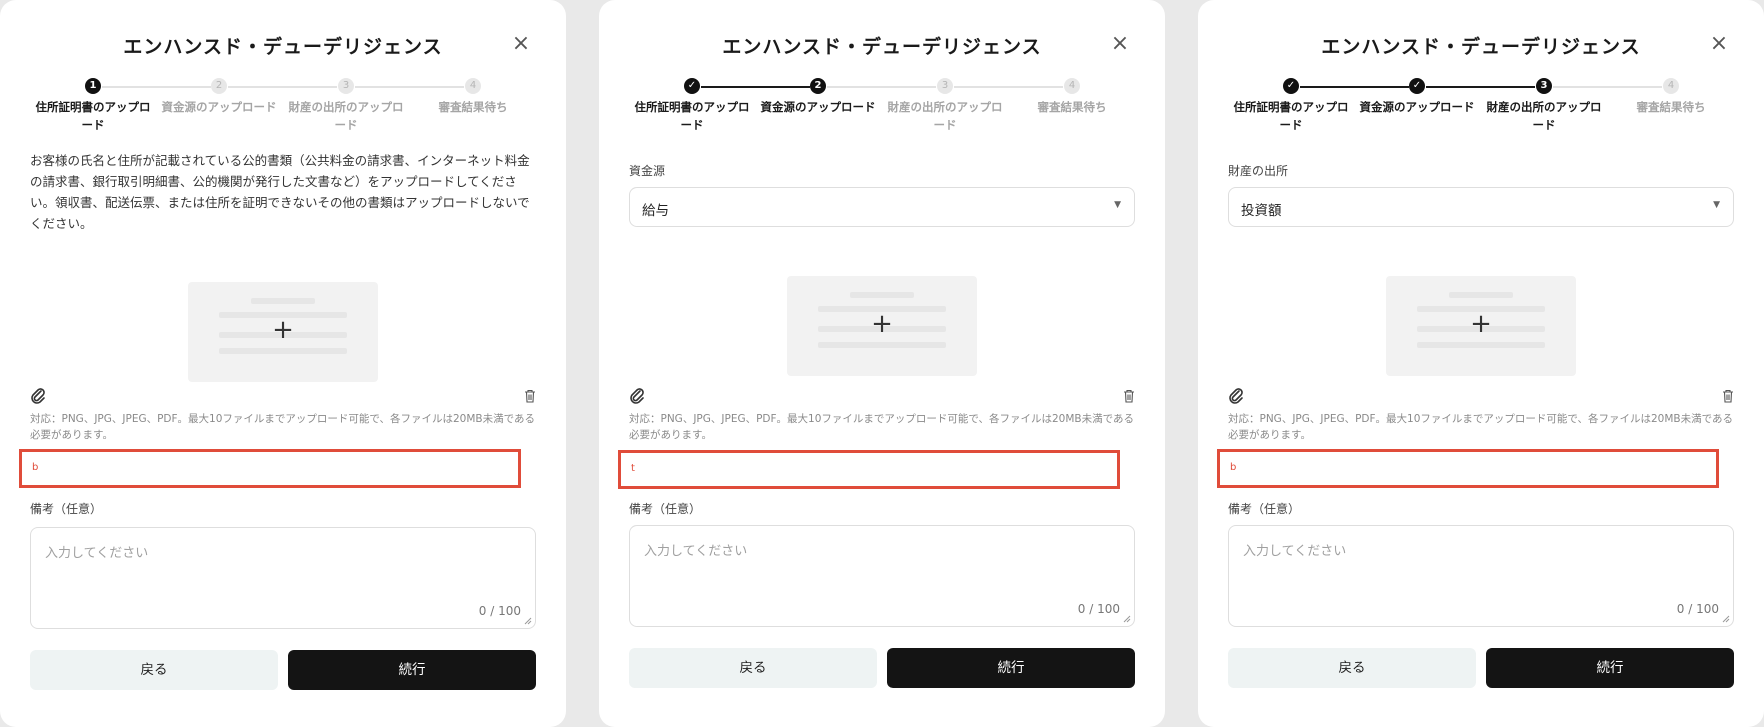  What do you see at coordinates (1261, 211) in the screenshot?
I see `select-value: 投資額` at bounding box center [1261, 211].